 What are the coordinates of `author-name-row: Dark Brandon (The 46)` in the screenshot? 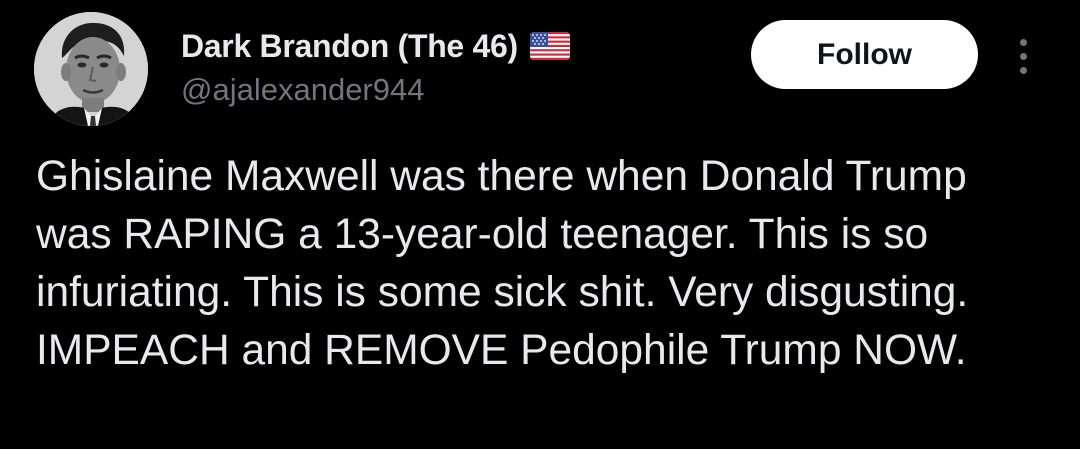 It's located at (375, 46).